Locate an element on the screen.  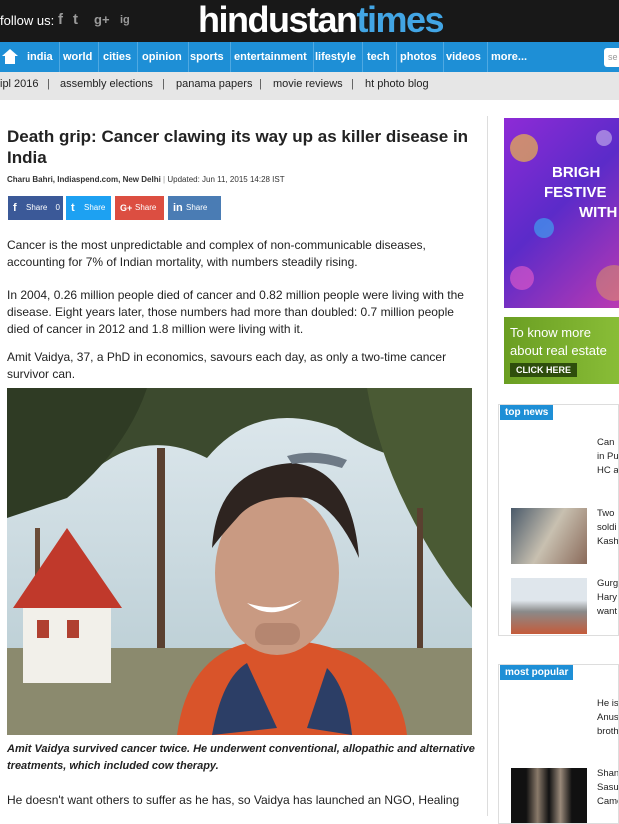
nav-item-videos: videos is located at coordinates (464, 57).